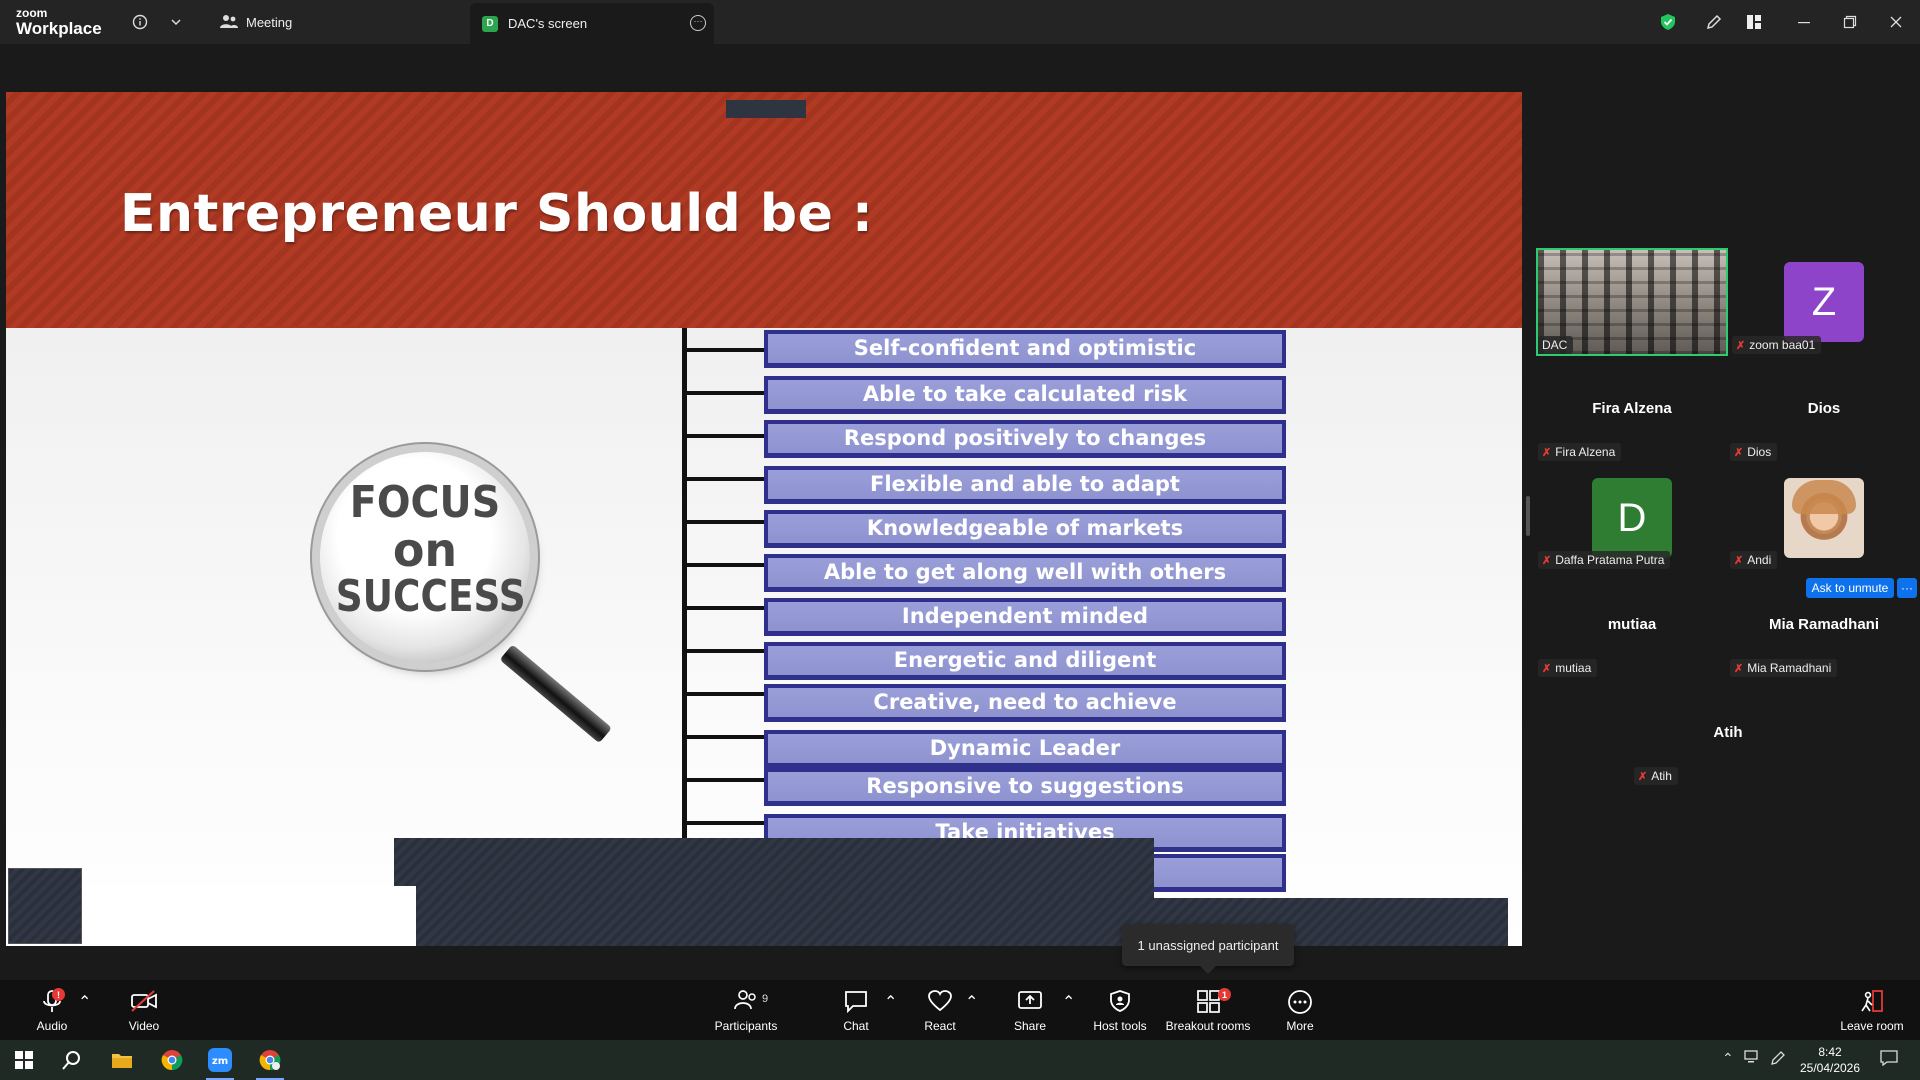 This screenshot has height=1080, width=1920. I want to click on name-tag: ✗ Atih, so click(1656, 776).